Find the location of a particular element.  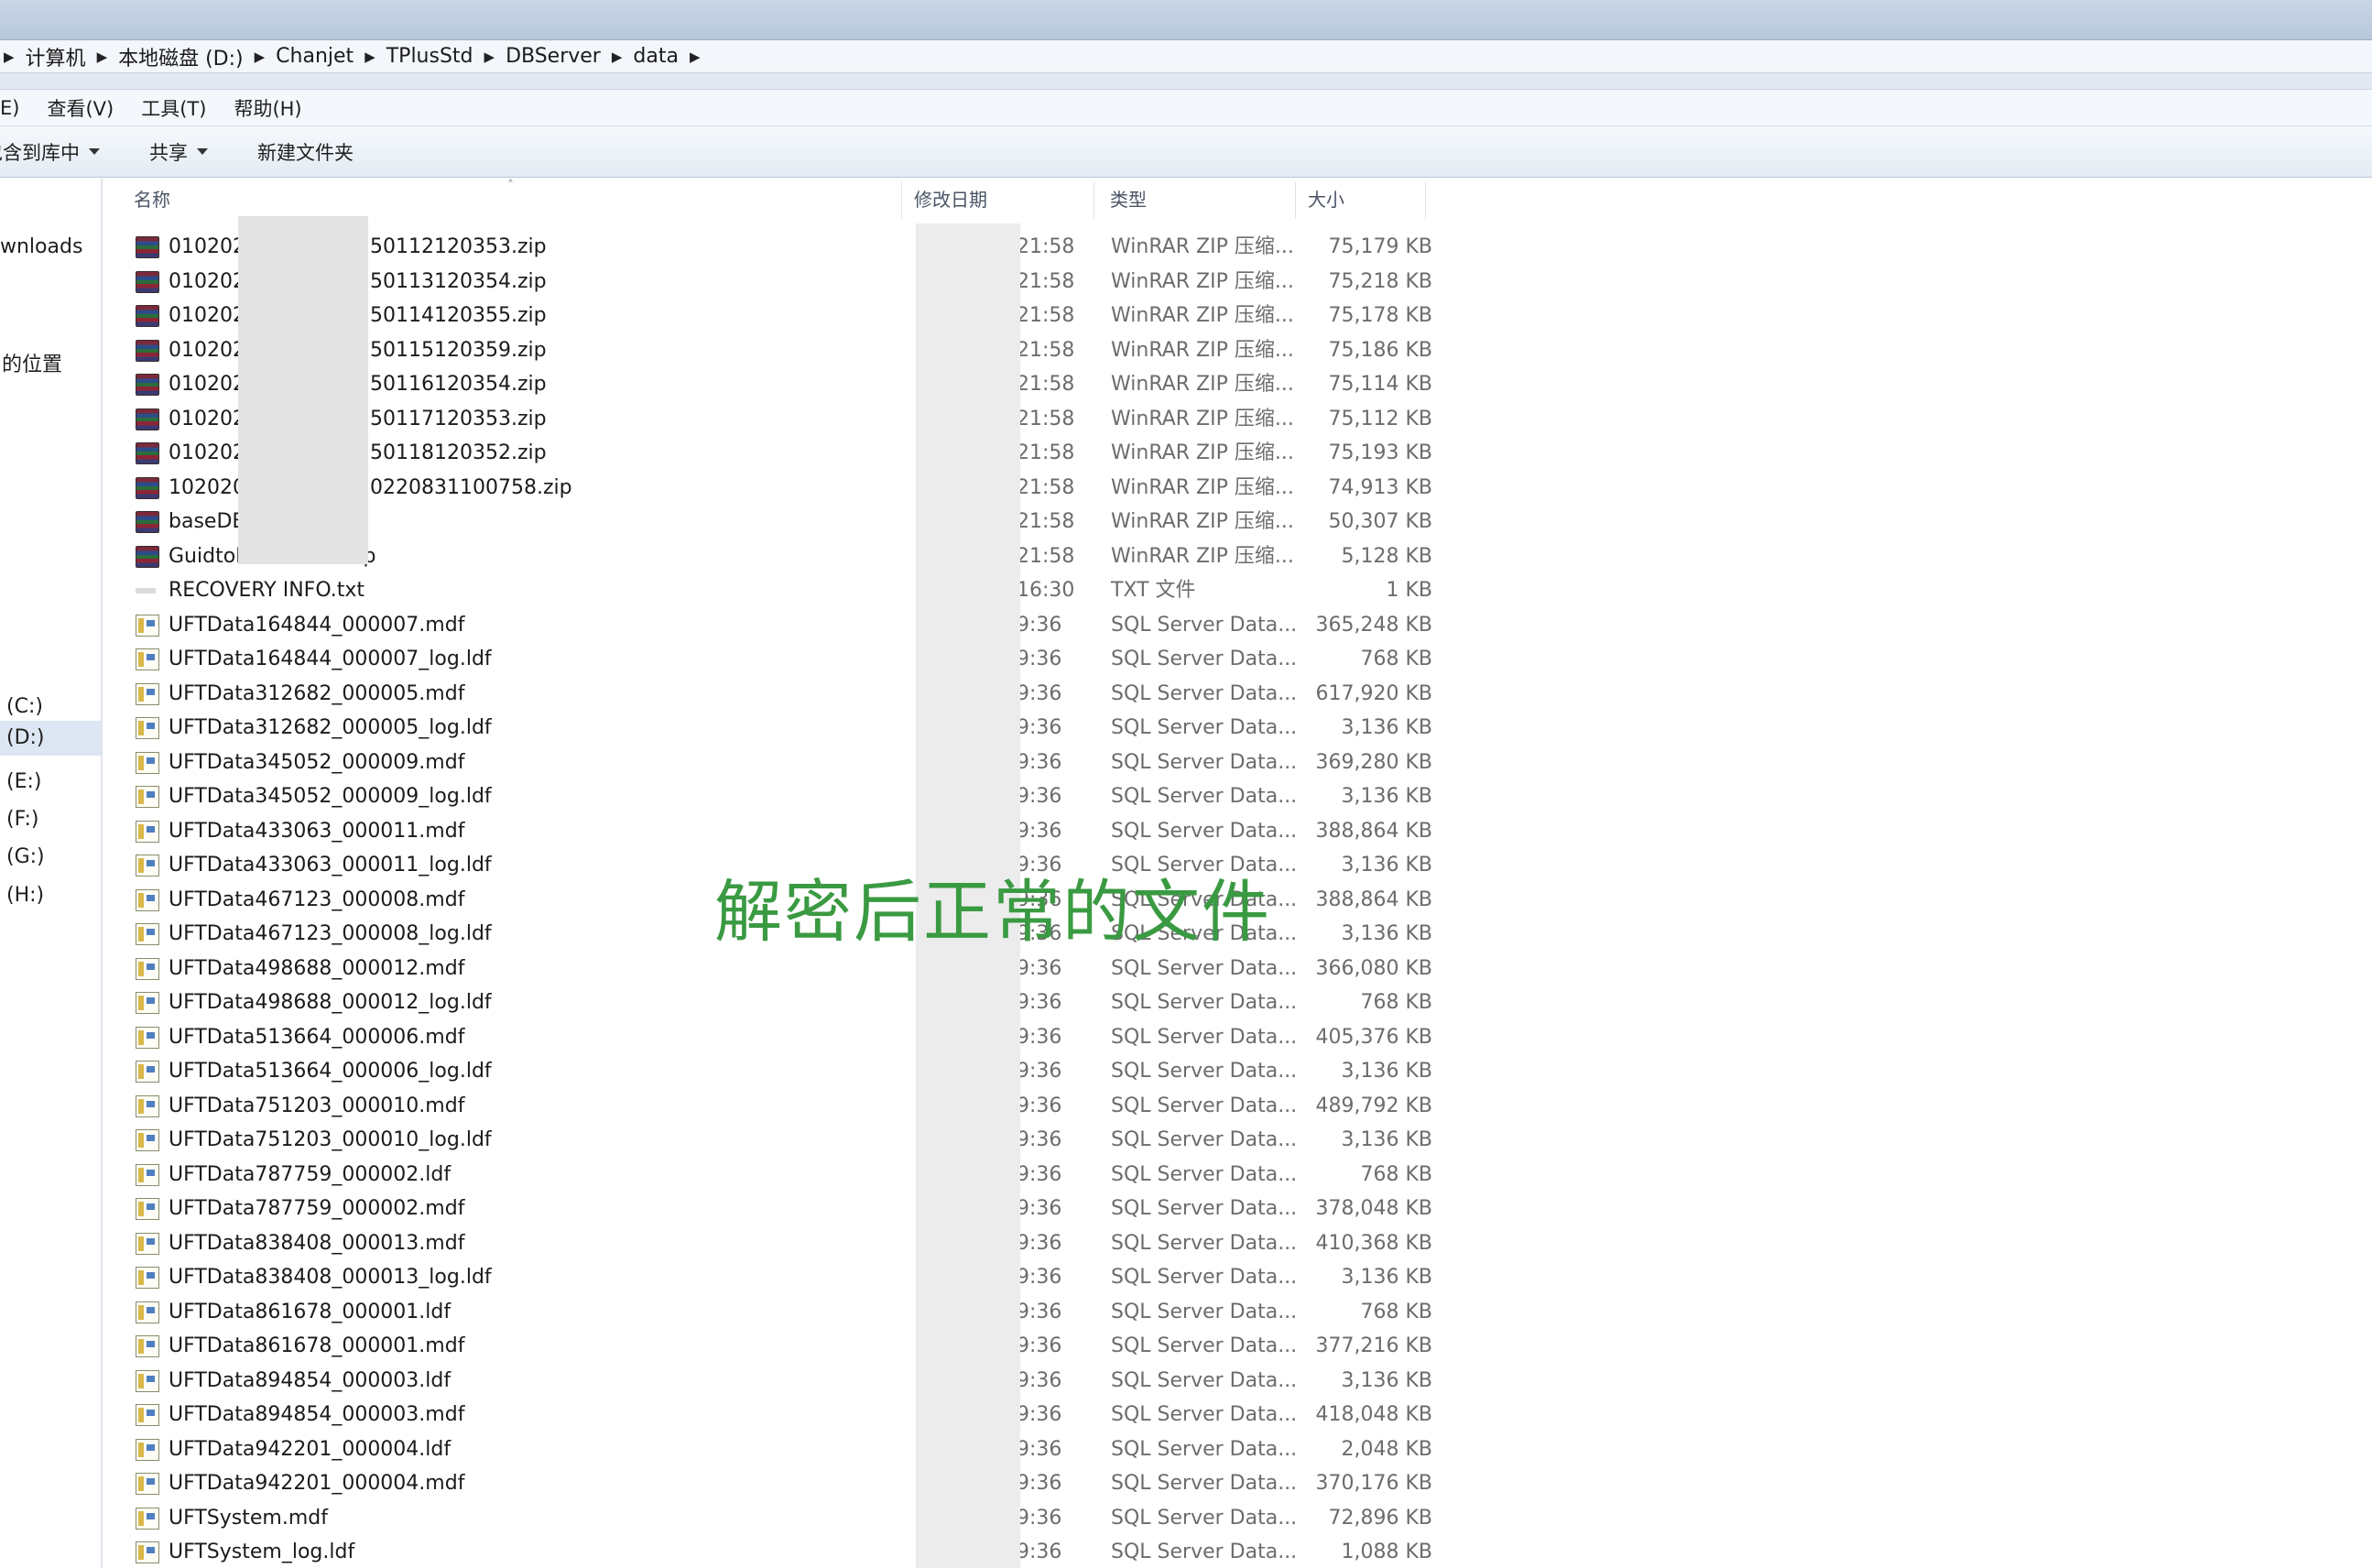

column-header-date: 修改日期 is located at coordinates (950, 200).